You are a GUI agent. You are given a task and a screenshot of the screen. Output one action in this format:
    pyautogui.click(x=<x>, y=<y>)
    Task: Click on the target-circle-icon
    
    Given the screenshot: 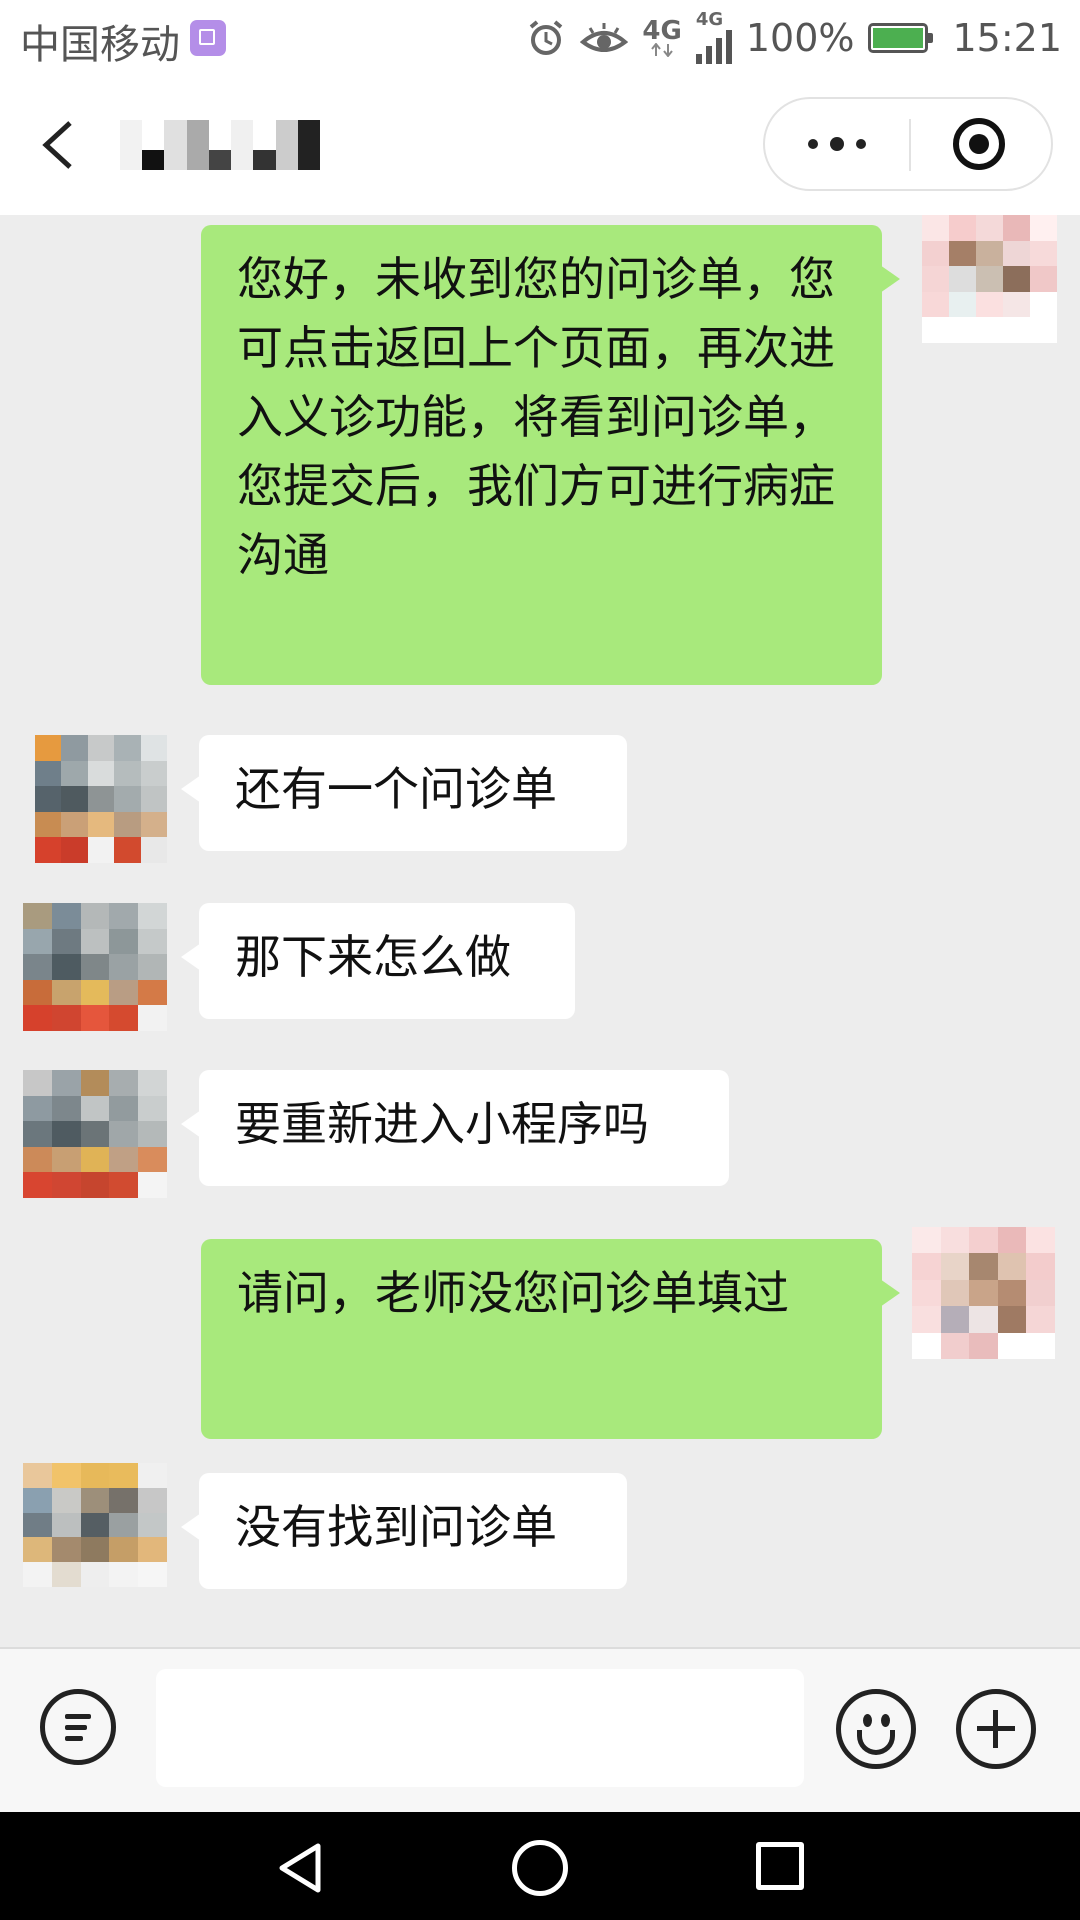 What is the action you would take?
    pyautogui.click(x=979, y=144)
    